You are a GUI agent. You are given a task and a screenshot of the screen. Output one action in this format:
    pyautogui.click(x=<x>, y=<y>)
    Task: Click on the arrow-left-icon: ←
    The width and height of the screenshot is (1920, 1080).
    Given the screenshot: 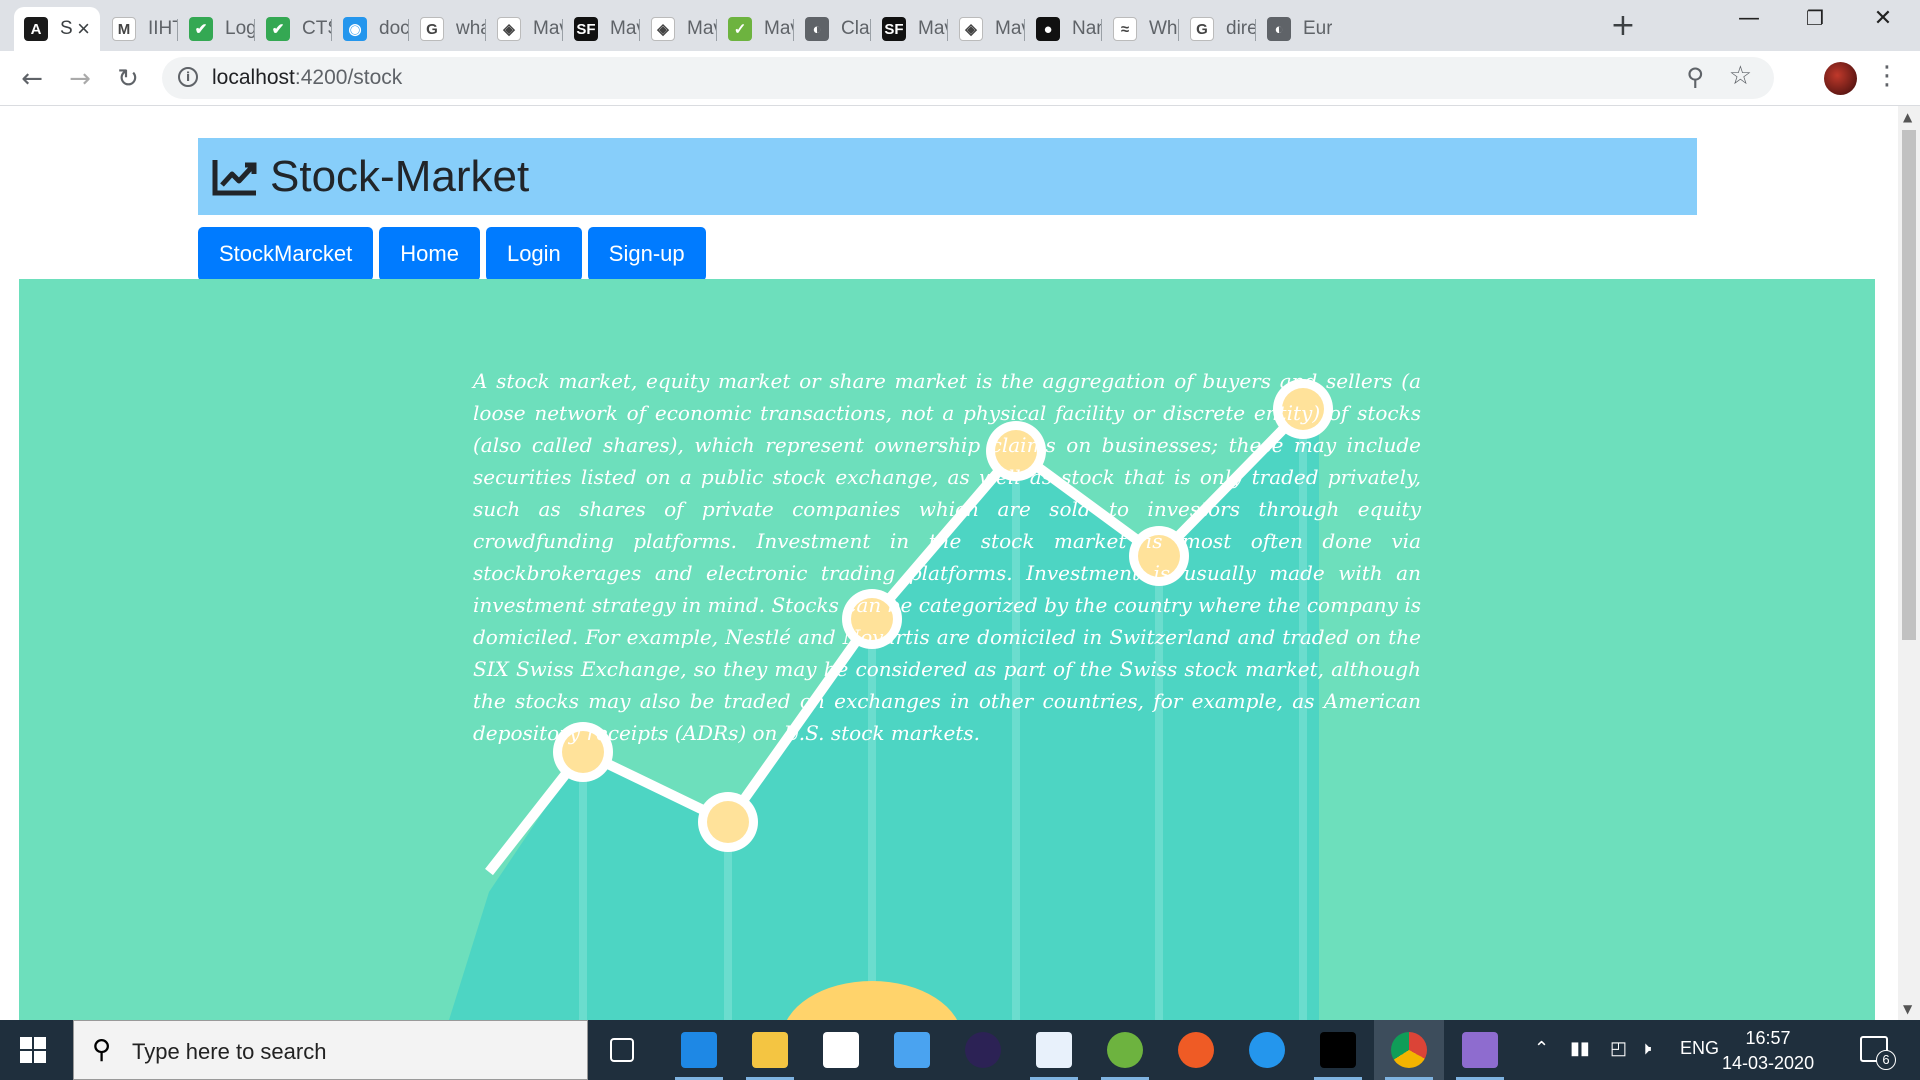 What is the action you would take?
    pyautogui.click(x=32, y=79)
    